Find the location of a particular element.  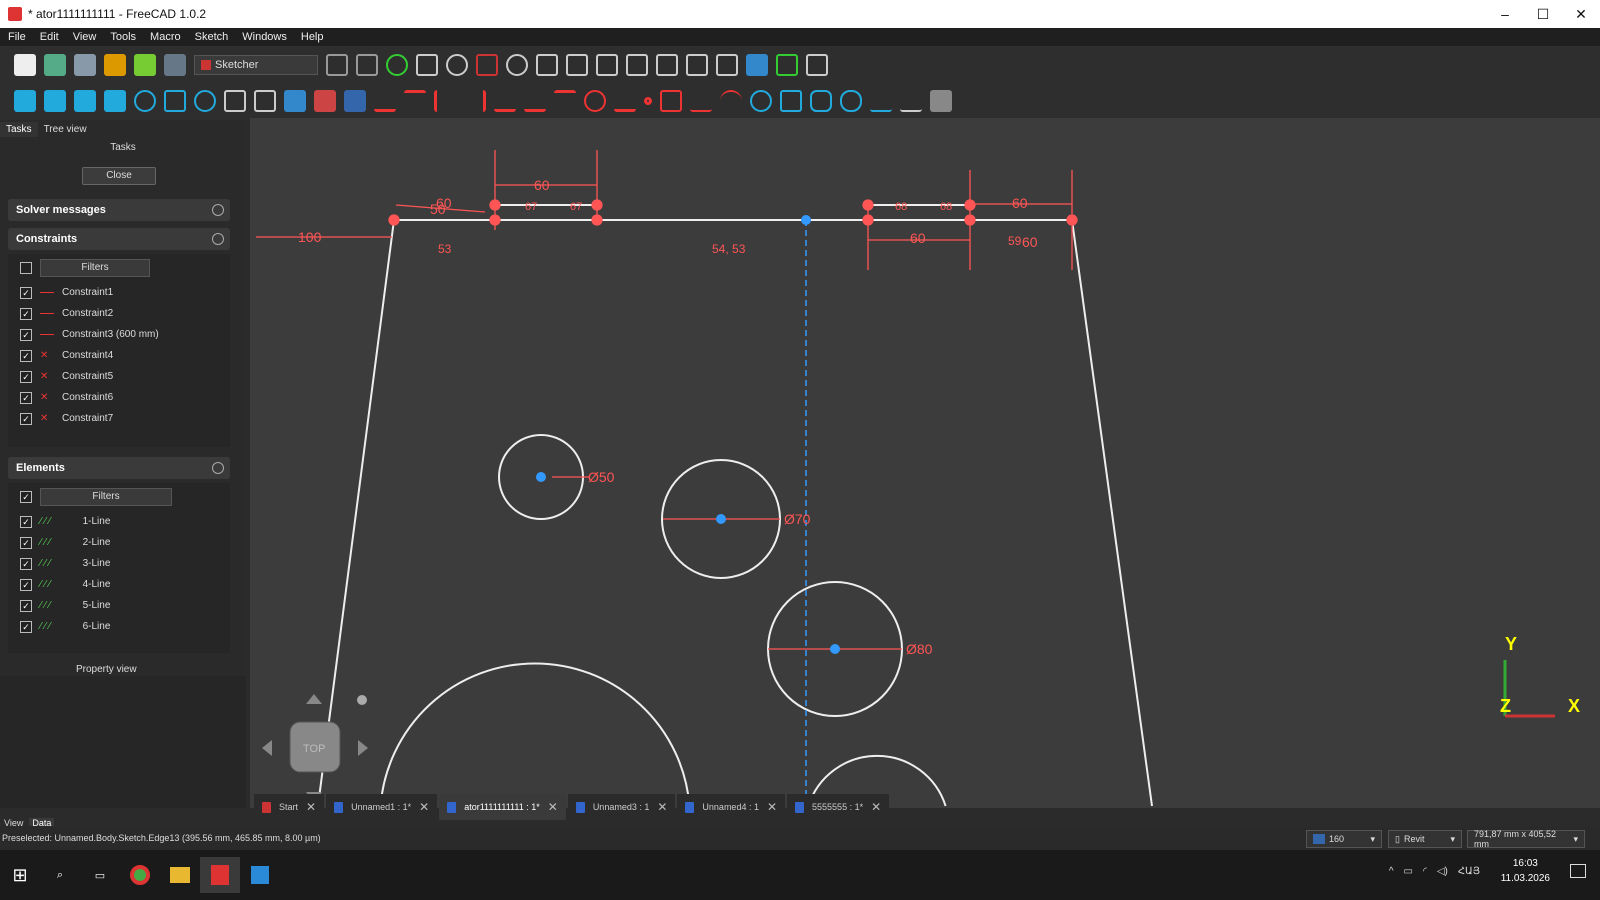

isometric-view-icon is located at coordinates (85, 101).